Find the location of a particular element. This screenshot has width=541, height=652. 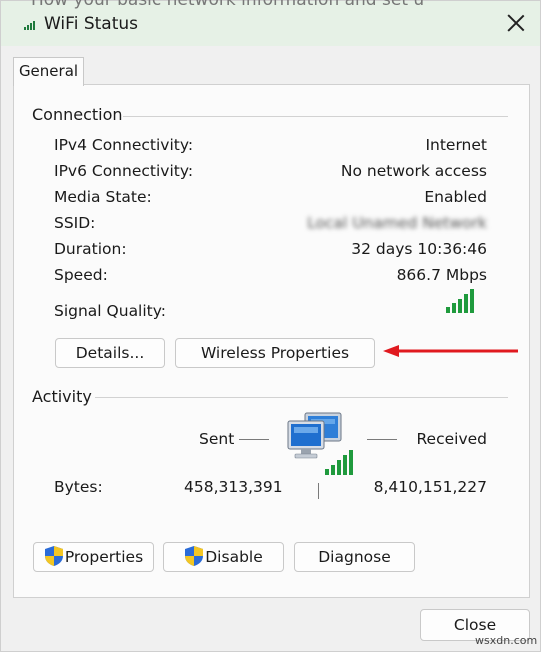

watermark-text: wsxdn.com is located at coordinates (506, 640).